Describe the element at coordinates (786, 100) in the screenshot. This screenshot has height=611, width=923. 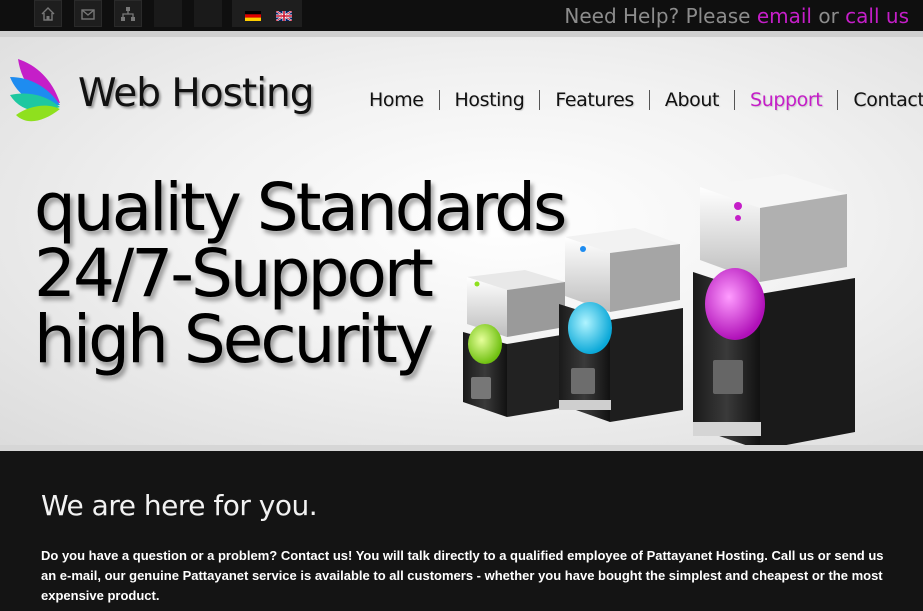
I see `nav-item-support: Support` at that location.